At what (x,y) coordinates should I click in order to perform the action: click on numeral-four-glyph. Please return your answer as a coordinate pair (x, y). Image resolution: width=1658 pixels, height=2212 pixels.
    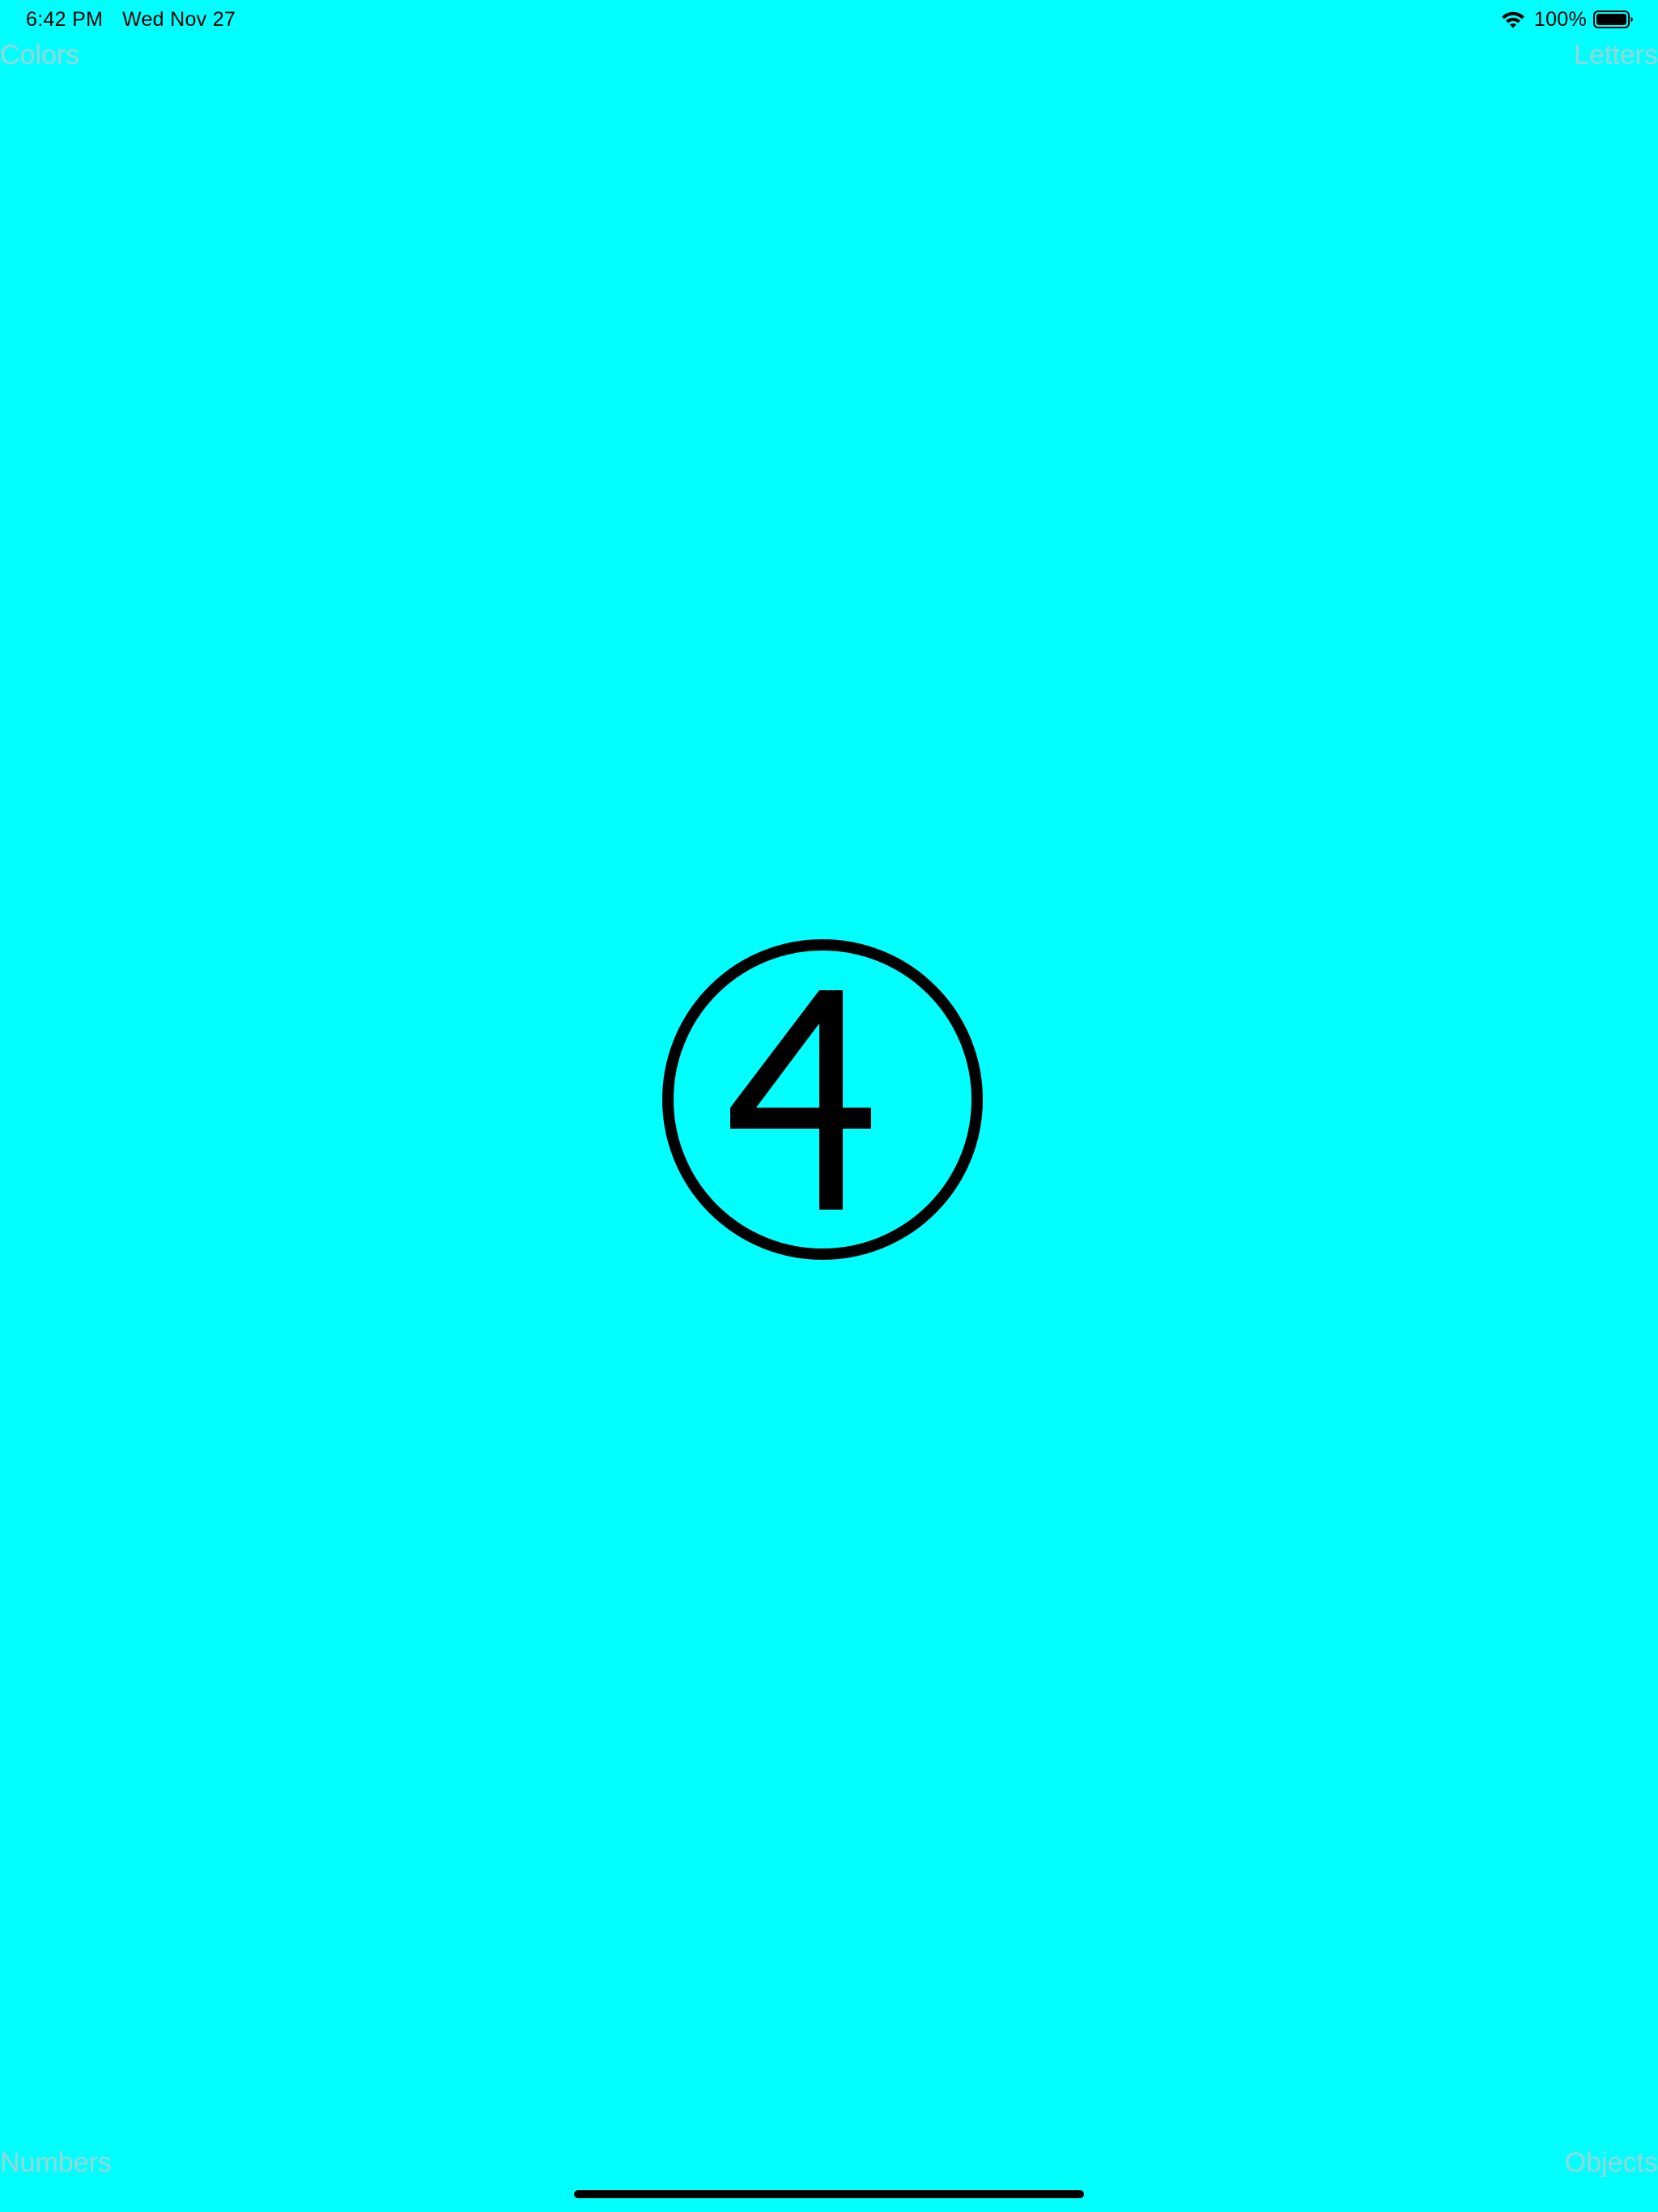
    Looking at the image, I should click on (800, 1100).